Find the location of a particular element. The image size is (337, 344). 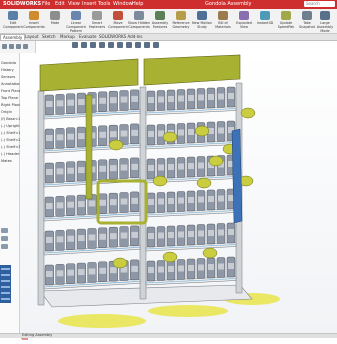

apply-scene-icon is located at coordinates (147, 45).